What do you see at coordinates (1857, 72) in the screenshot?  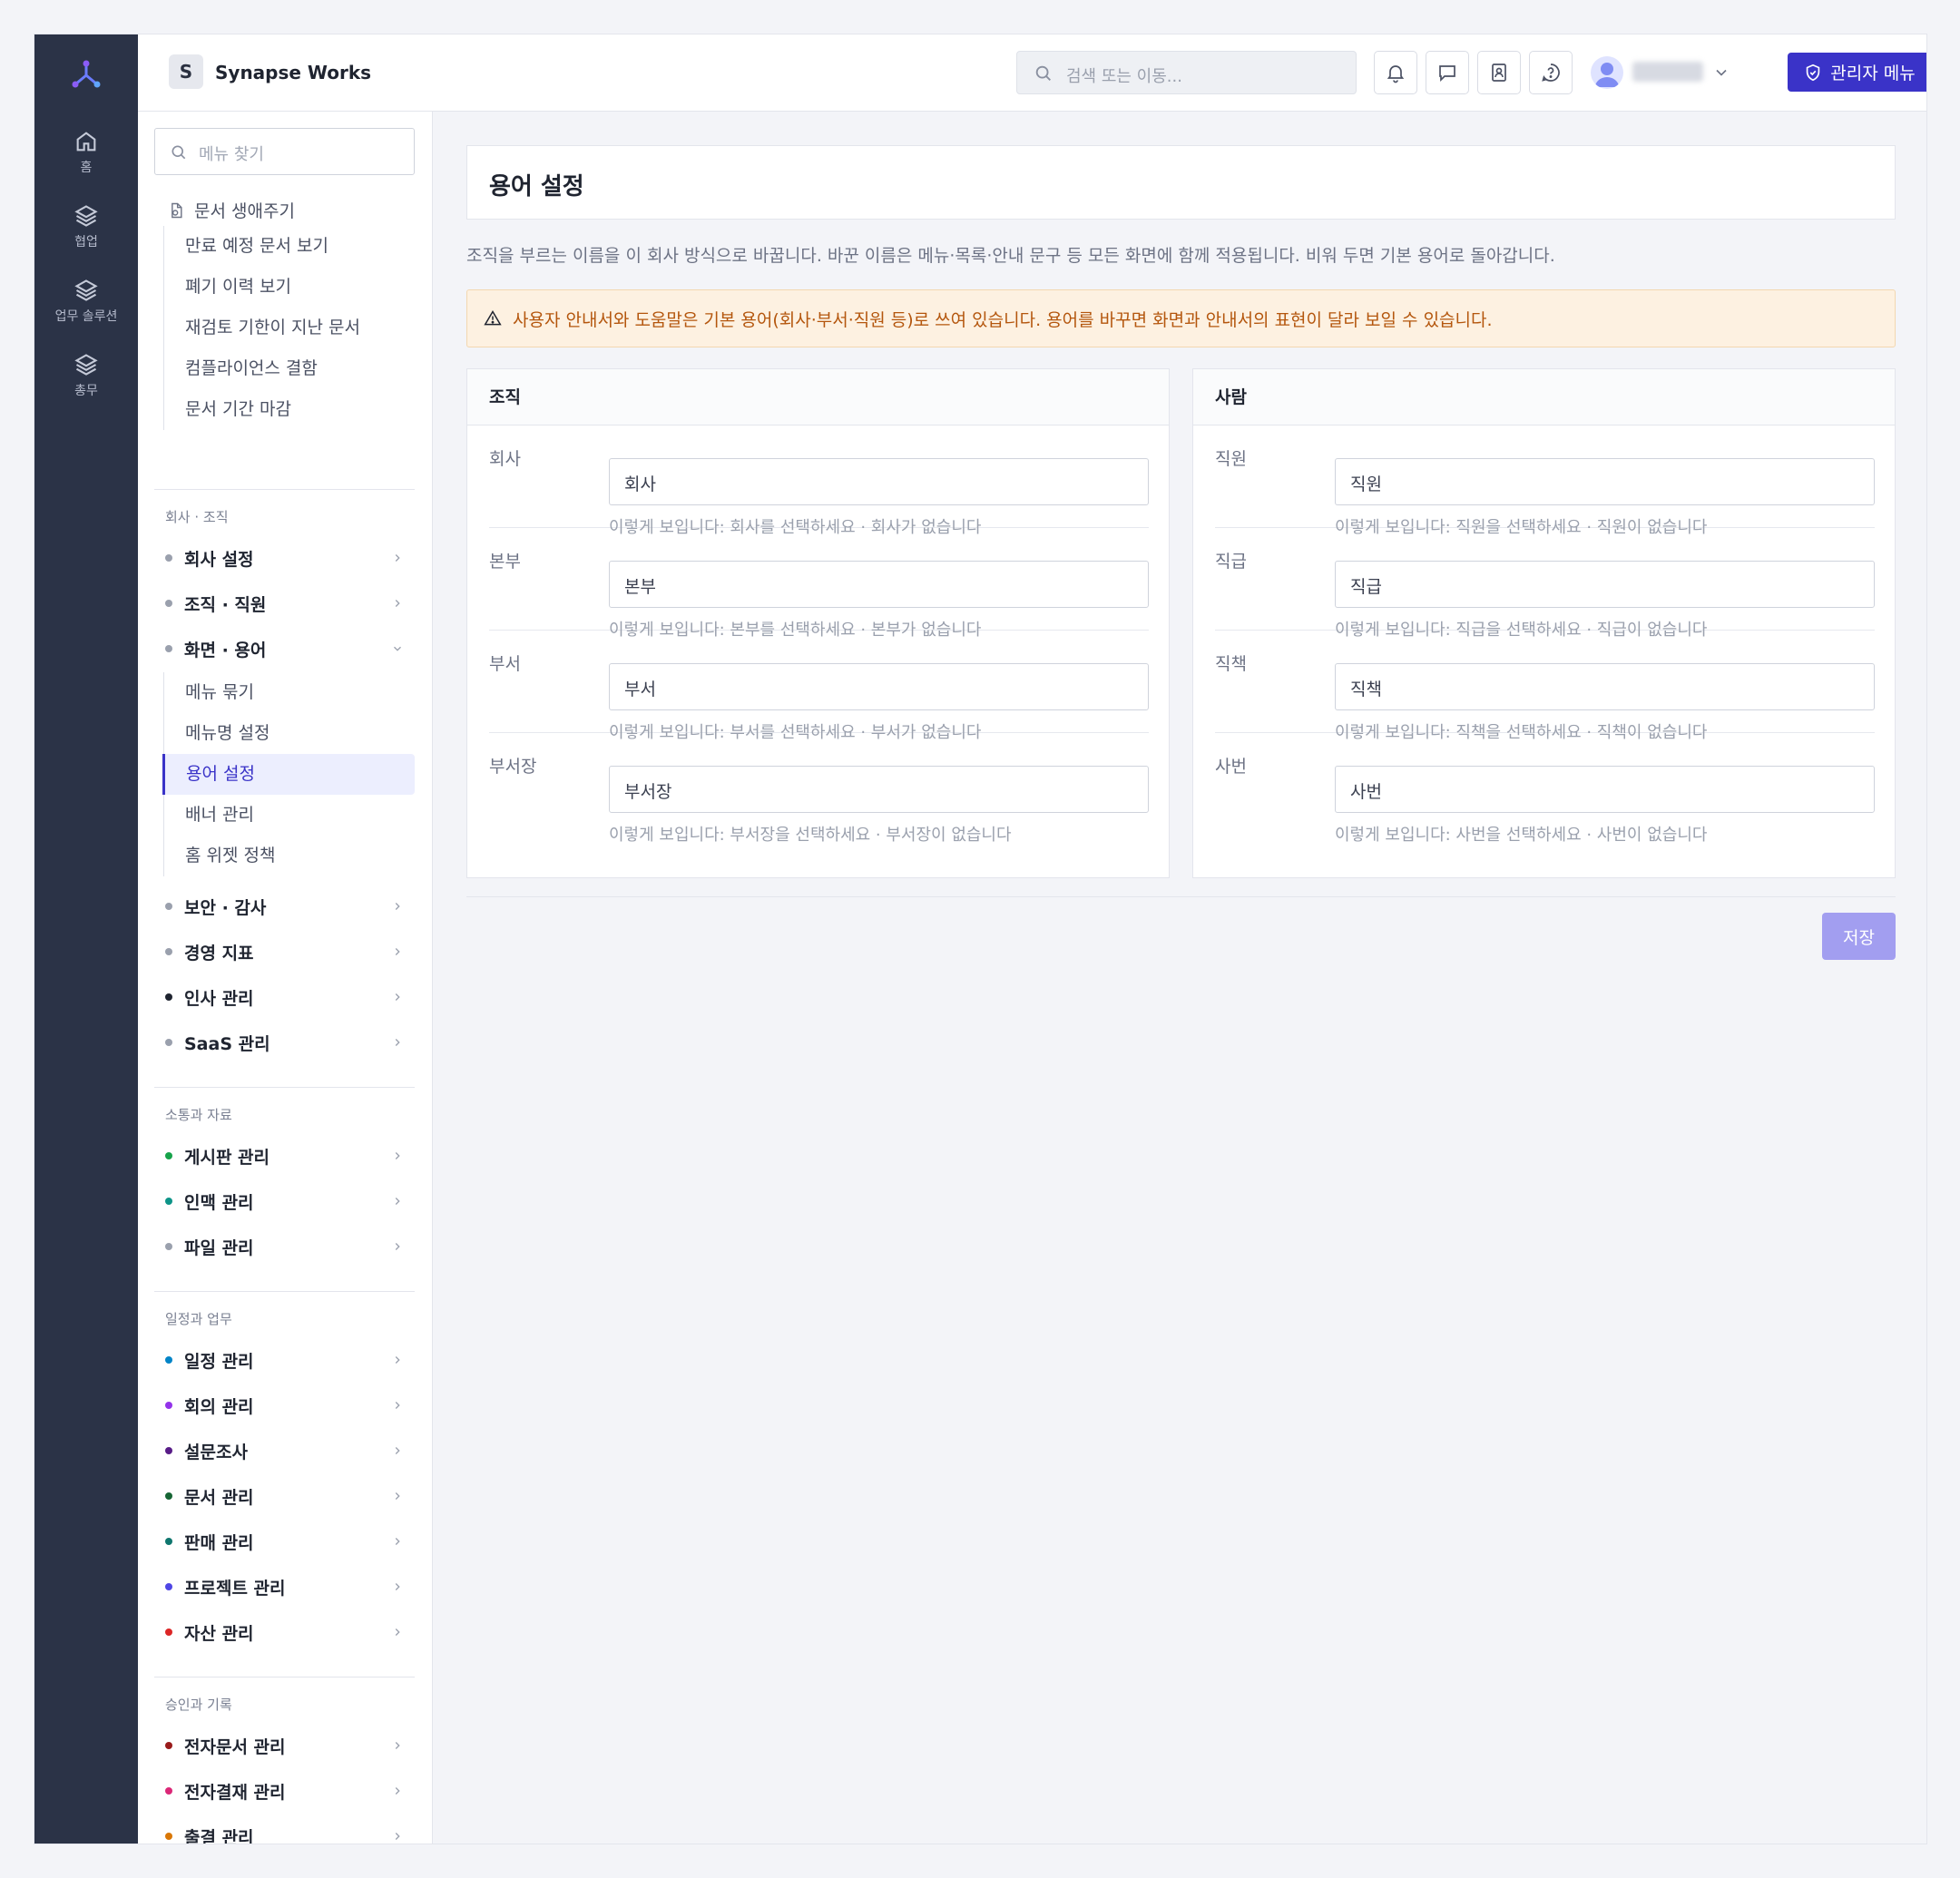 I see `admin-menu-button: 관리자 메뉴` at bounding box center [1857, 72].